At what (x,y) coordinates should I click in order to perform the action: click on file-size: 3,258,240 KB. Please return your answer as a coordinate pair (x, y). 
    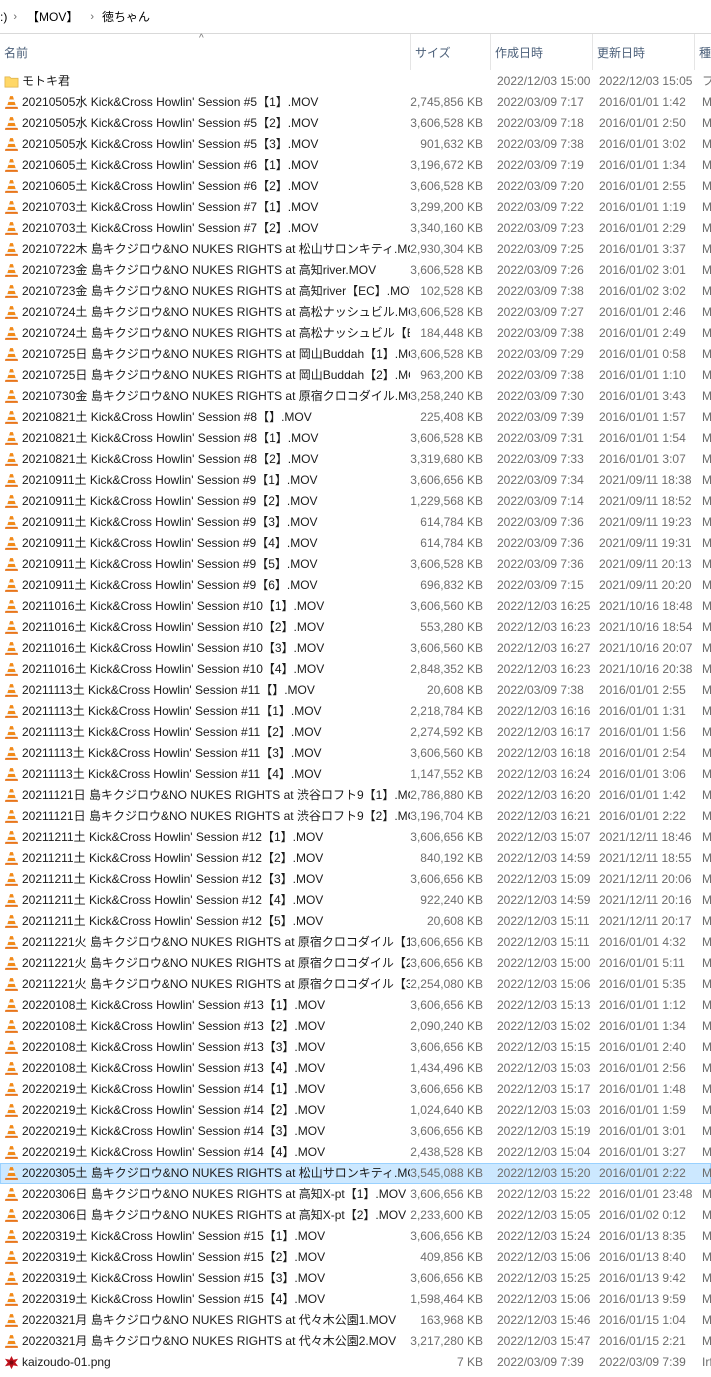
    Looking at the image, I should click on (446, 396).